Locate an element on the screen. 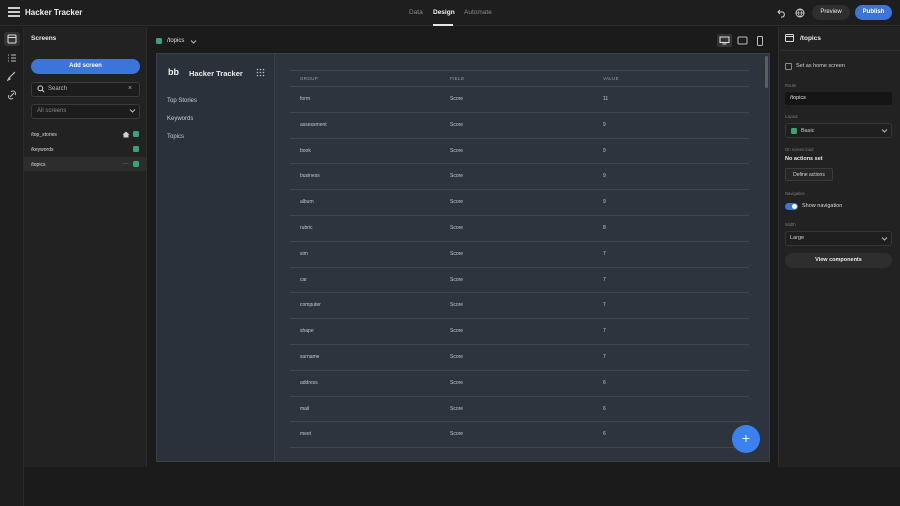 The image size is (900, 506). brush-icon is located at coordinates (12, 76).